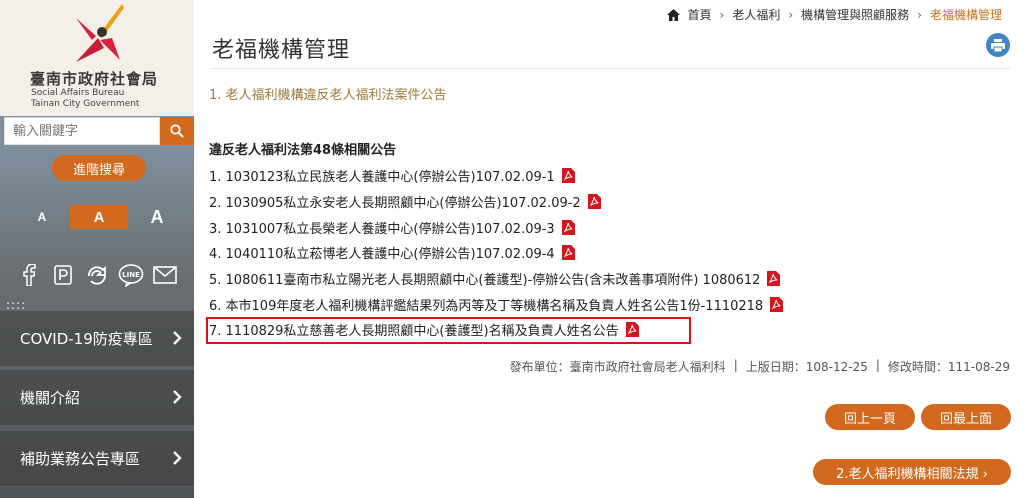 Image resolution: width=1024 pixels, height=498 pixels. Describe the element at coordinates (966, 417) in the screenshot. I see `back-to-top-button: 回最上面` at that location.